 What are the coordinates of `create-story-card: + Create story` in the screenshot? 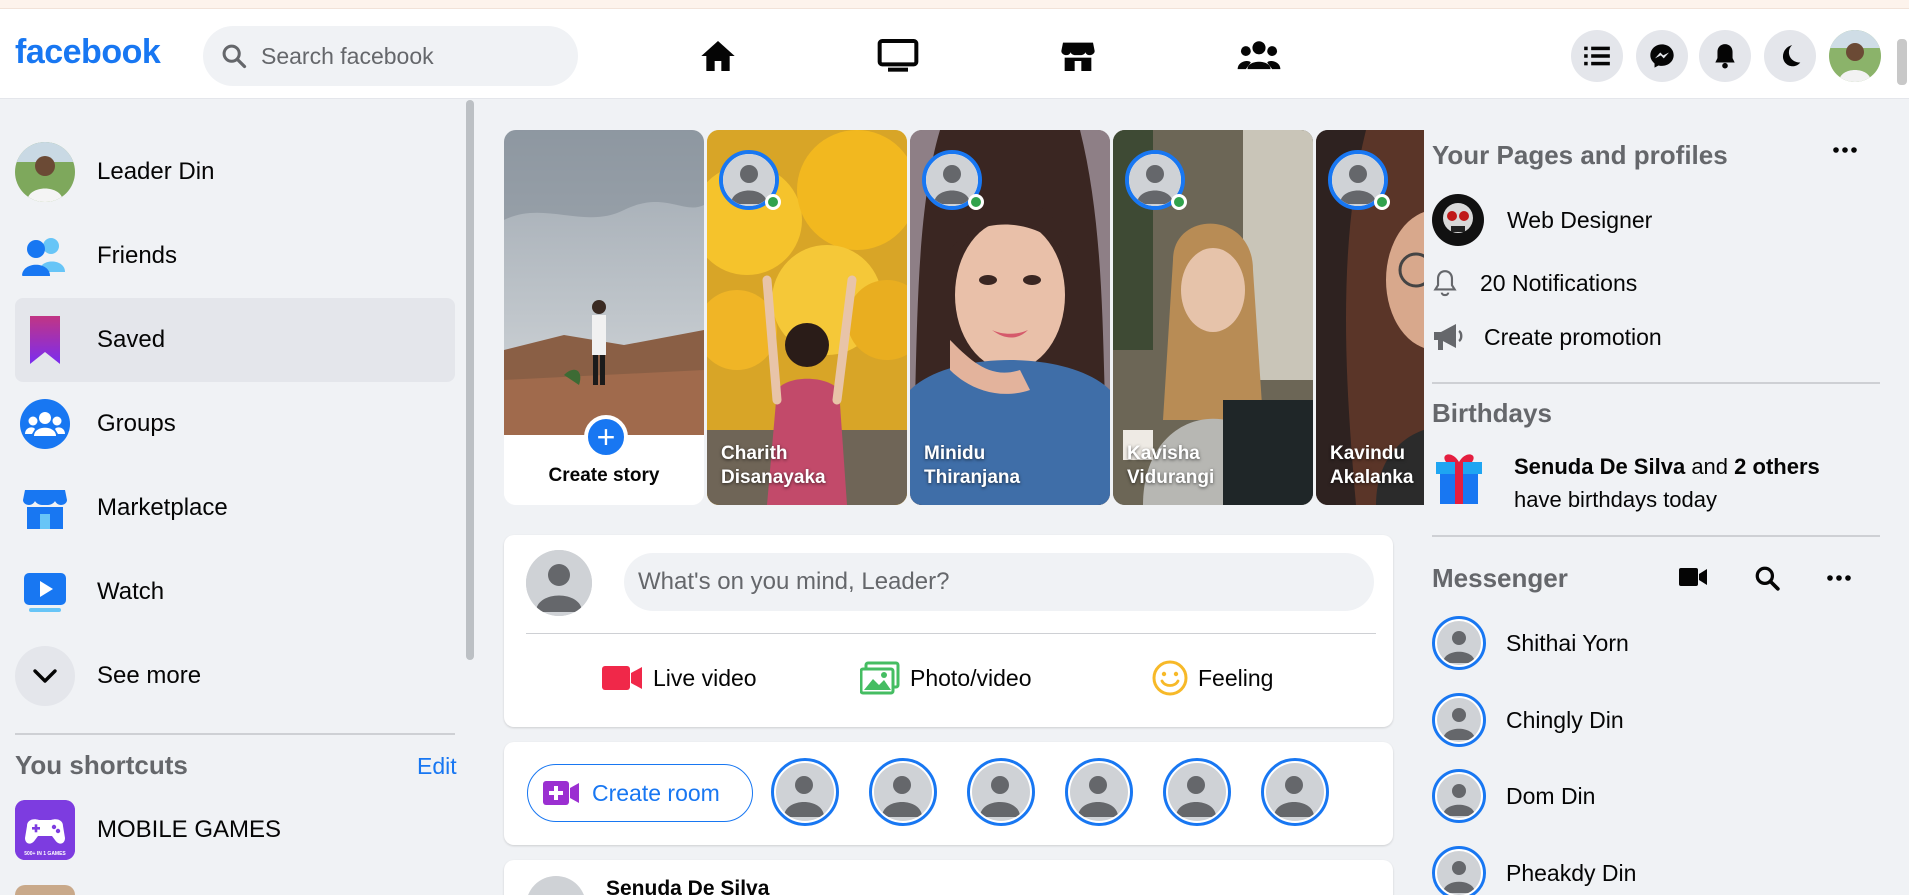 It's located at (604, 317).